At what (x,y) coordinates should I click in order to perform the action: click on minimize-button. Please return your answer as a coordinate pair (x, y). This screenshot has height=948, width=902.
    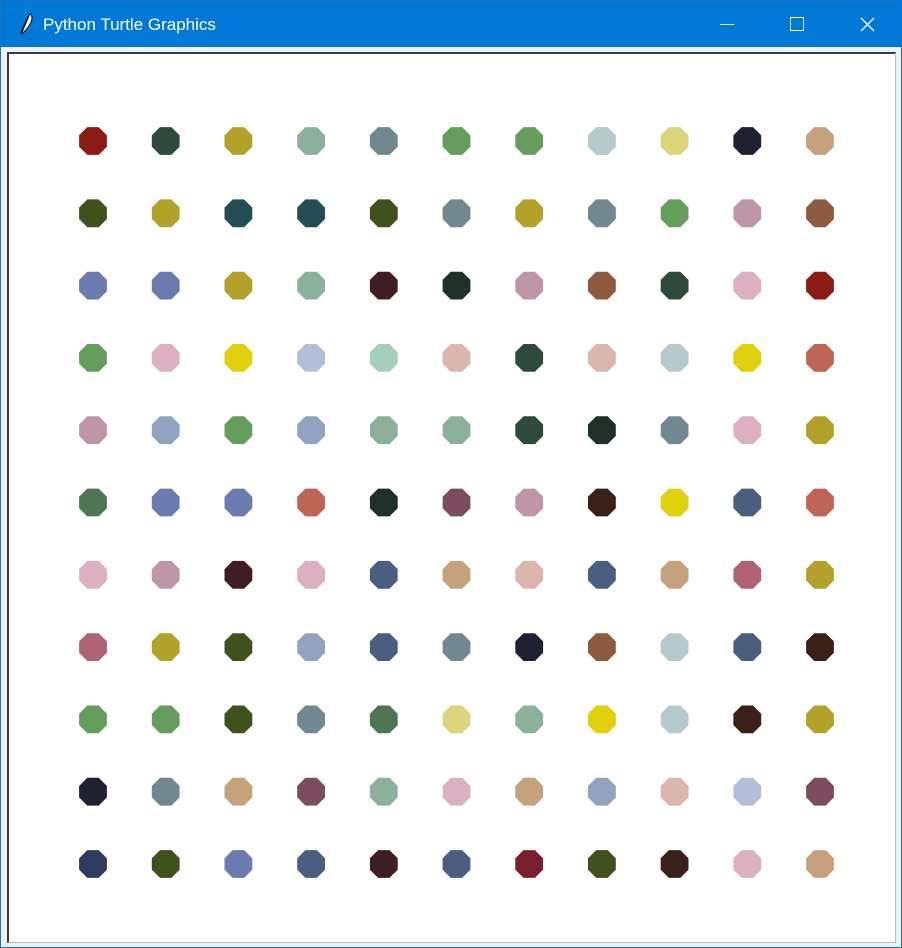
    Looking at the image, I should click on (727, 24).